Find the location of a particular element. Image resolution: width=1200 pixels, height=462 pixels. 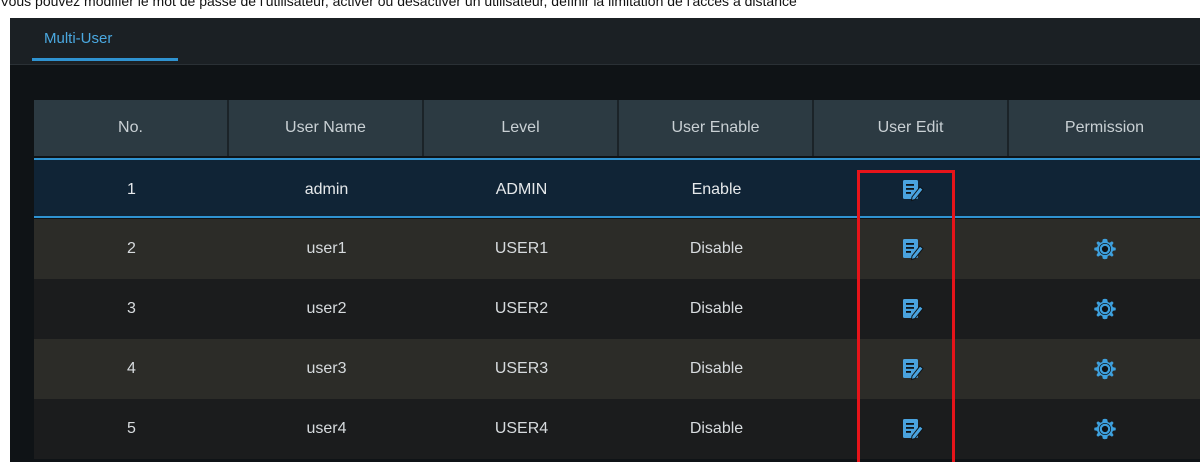

header-no: No. is located at coordinates (131, 128).